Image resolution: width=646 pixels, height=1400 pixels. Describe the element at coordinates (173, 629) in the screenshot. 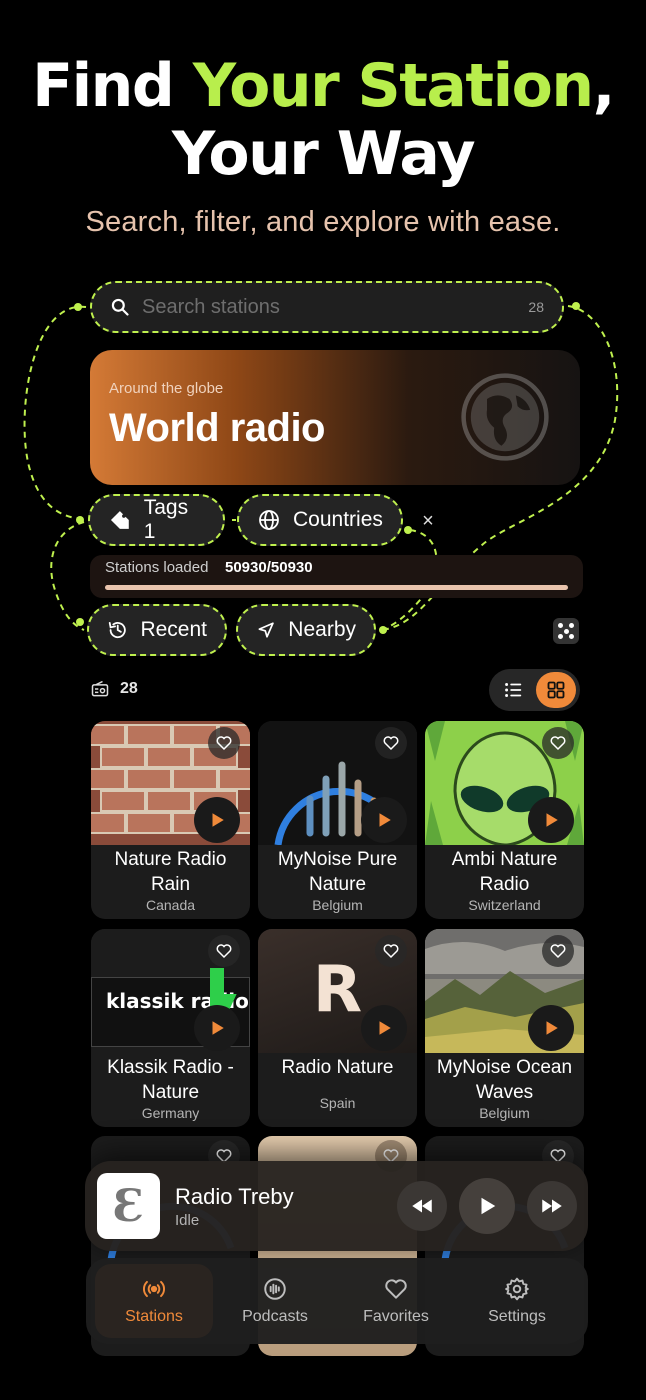

I see `recent-filter-label: Recent` at that location.